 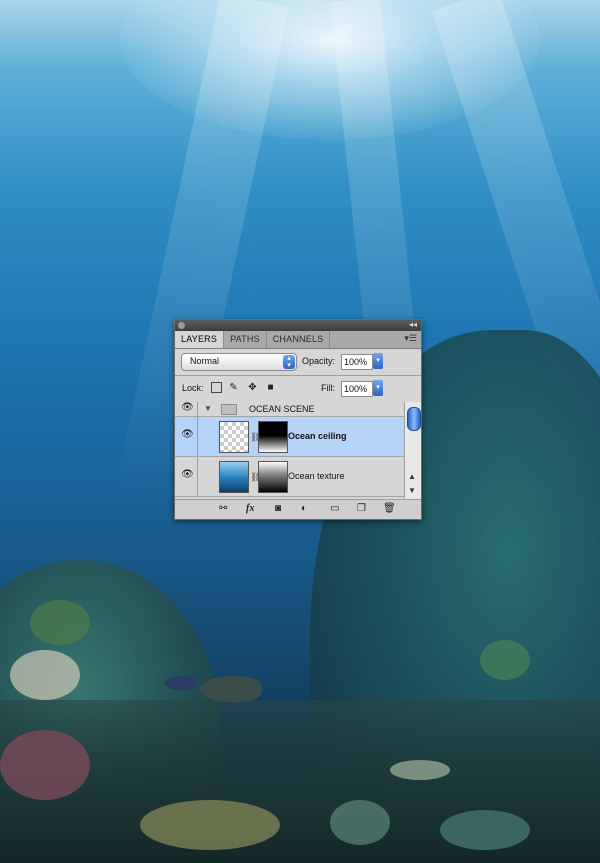 I want to click on blend-row: Normal ▴ ▾ Opacity: 100% ▾, so click(x=298, y=362).